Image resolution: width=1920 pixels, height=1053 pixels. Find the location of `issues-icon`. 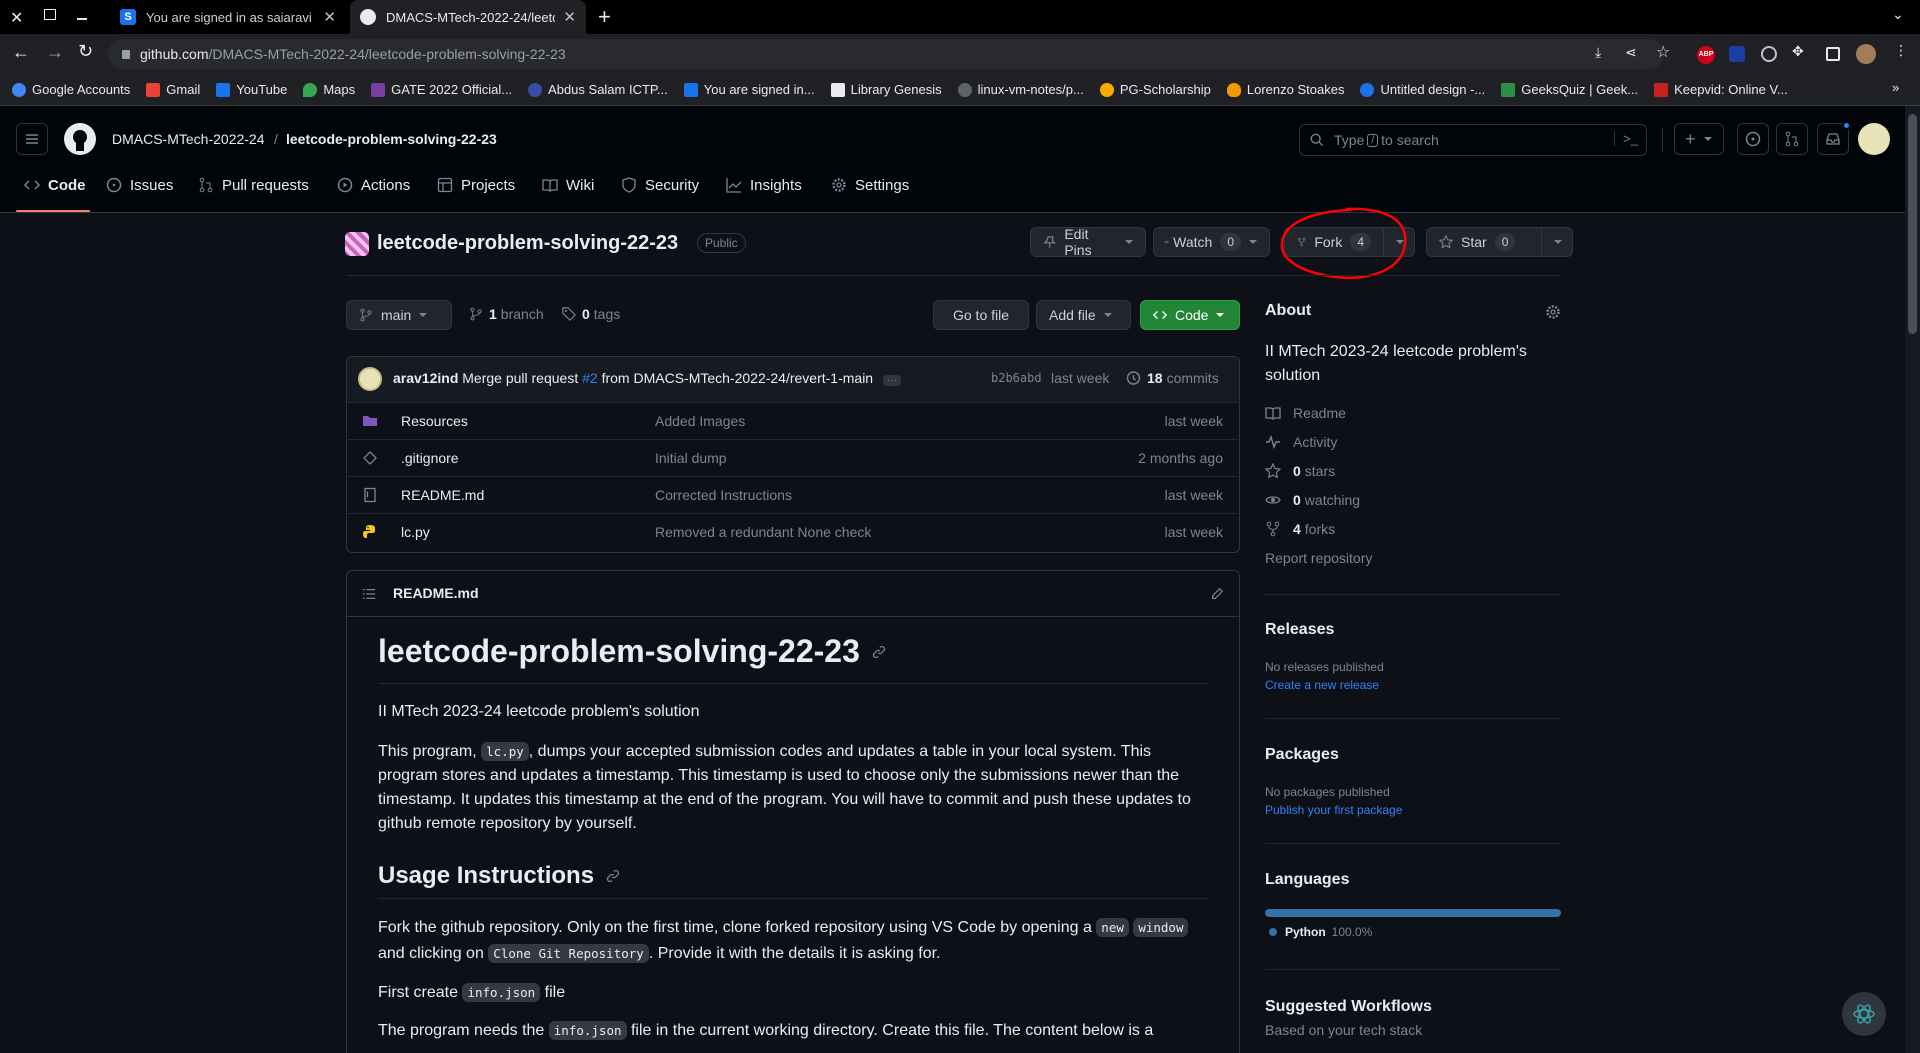

issues-icon is located at coordinates (1753, 139).